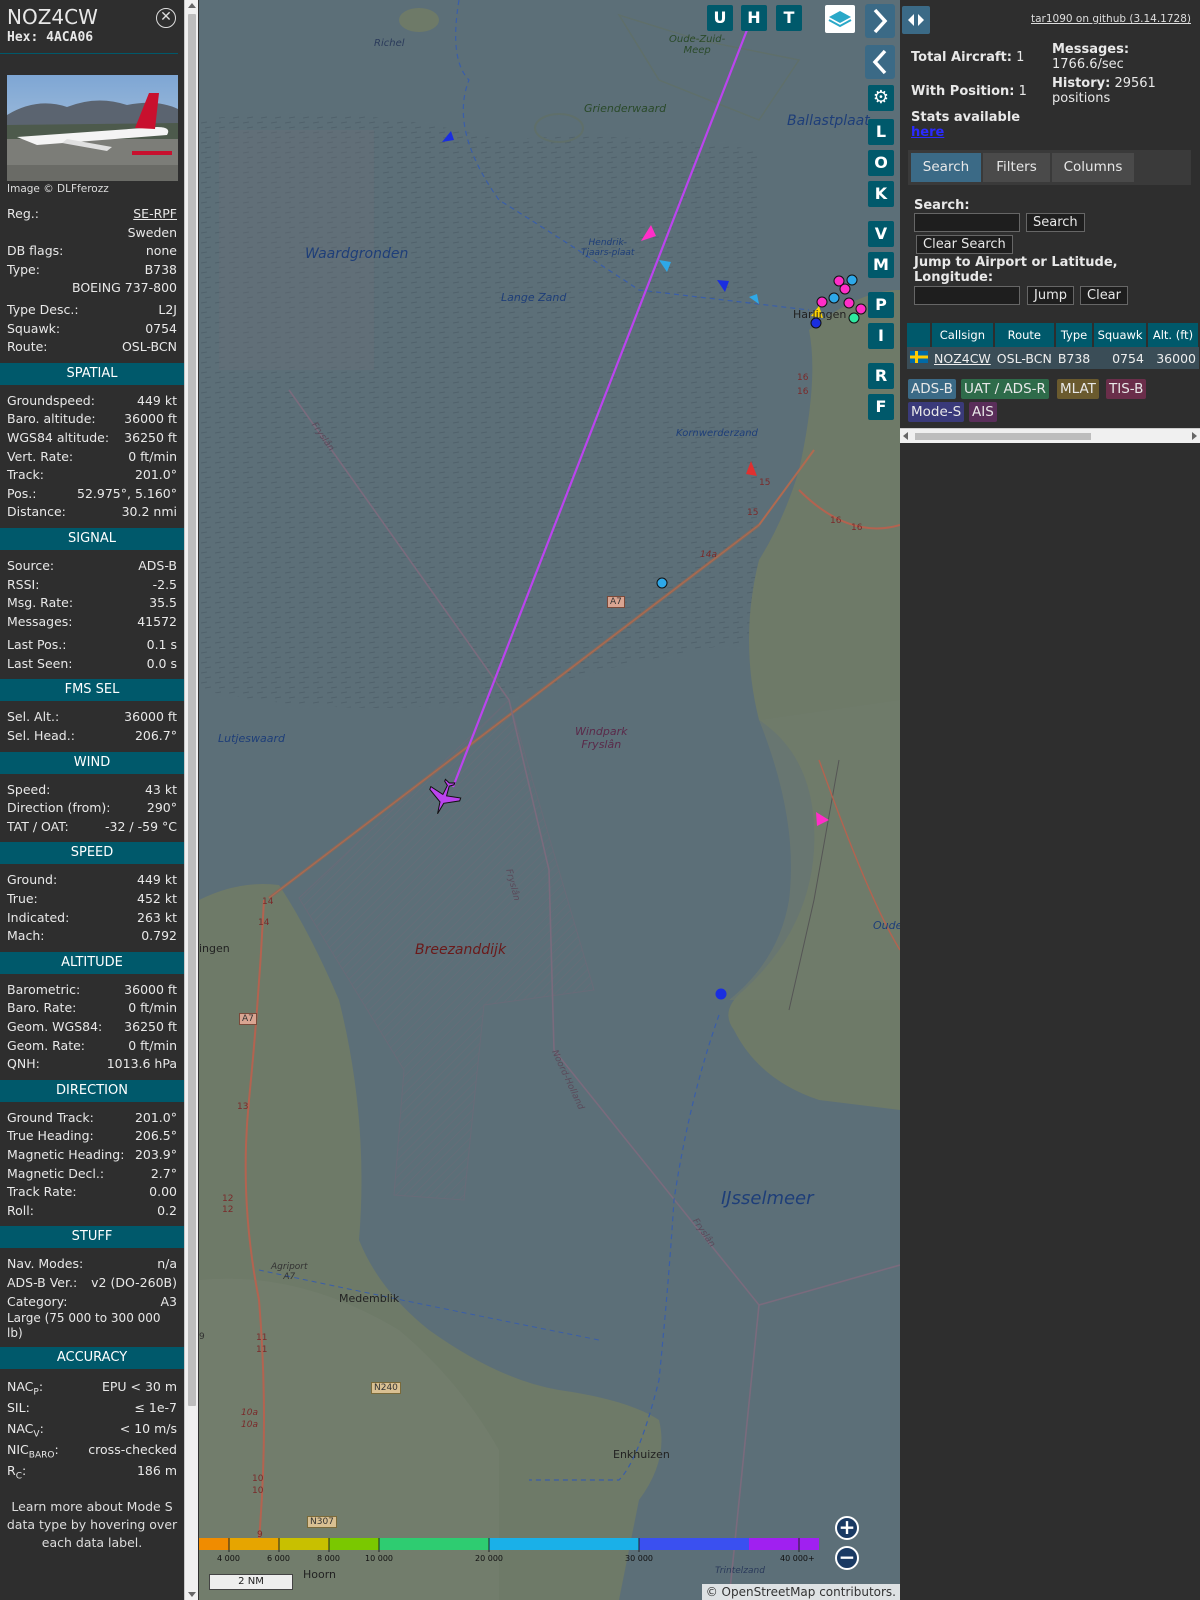  I want to click on badge-uat-adsr: UAT / ADS-R, so click(1005, 389).